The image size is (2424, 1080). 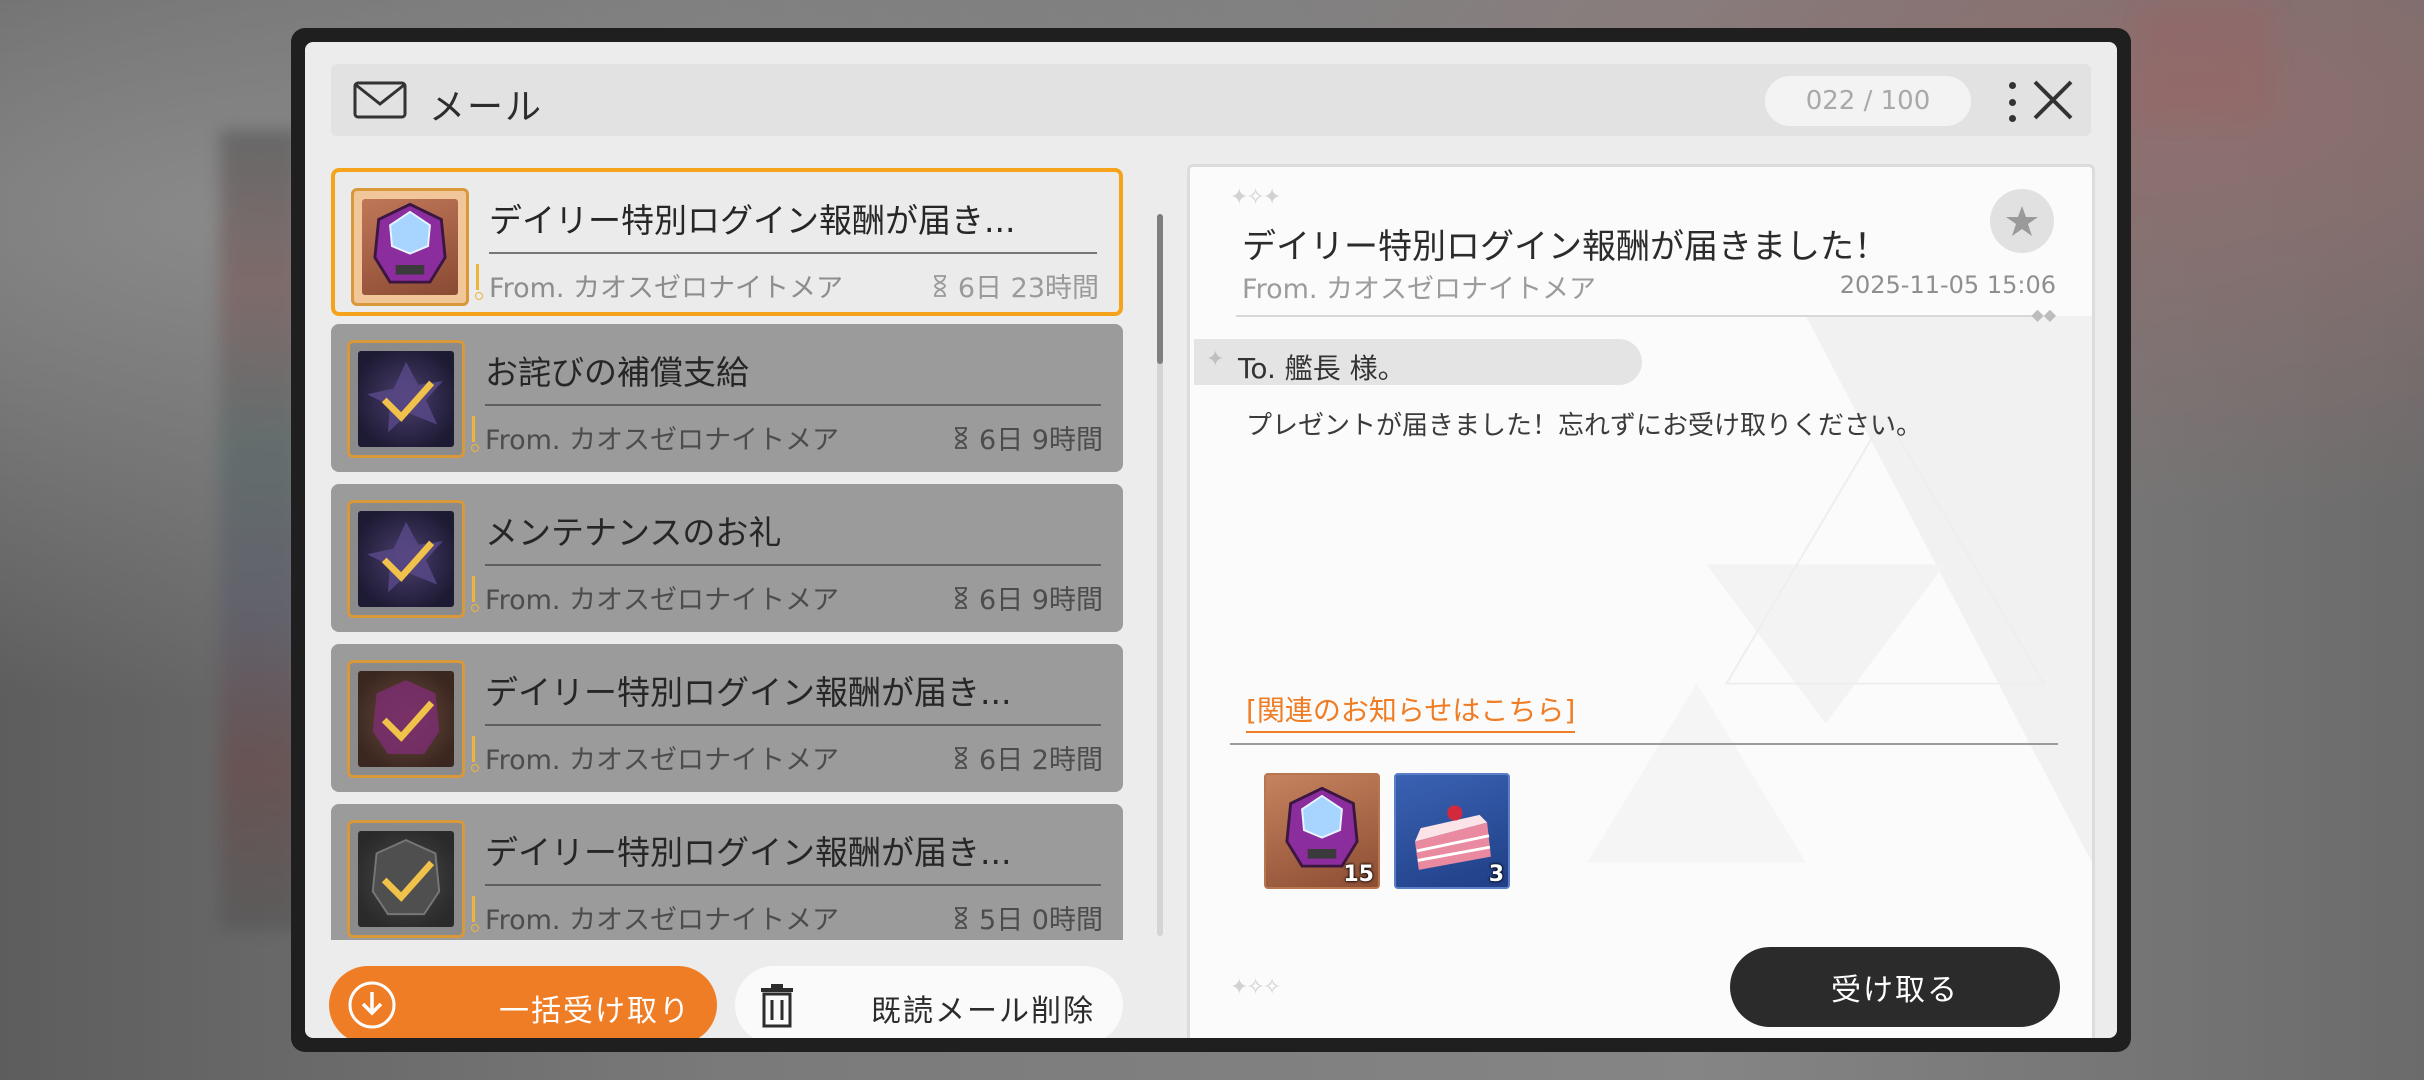 What do you see at coordinates (595, 1011) in the screenshot?
I see `claim-all-label: 一括受け取り` at bounding box center [595, 1011].